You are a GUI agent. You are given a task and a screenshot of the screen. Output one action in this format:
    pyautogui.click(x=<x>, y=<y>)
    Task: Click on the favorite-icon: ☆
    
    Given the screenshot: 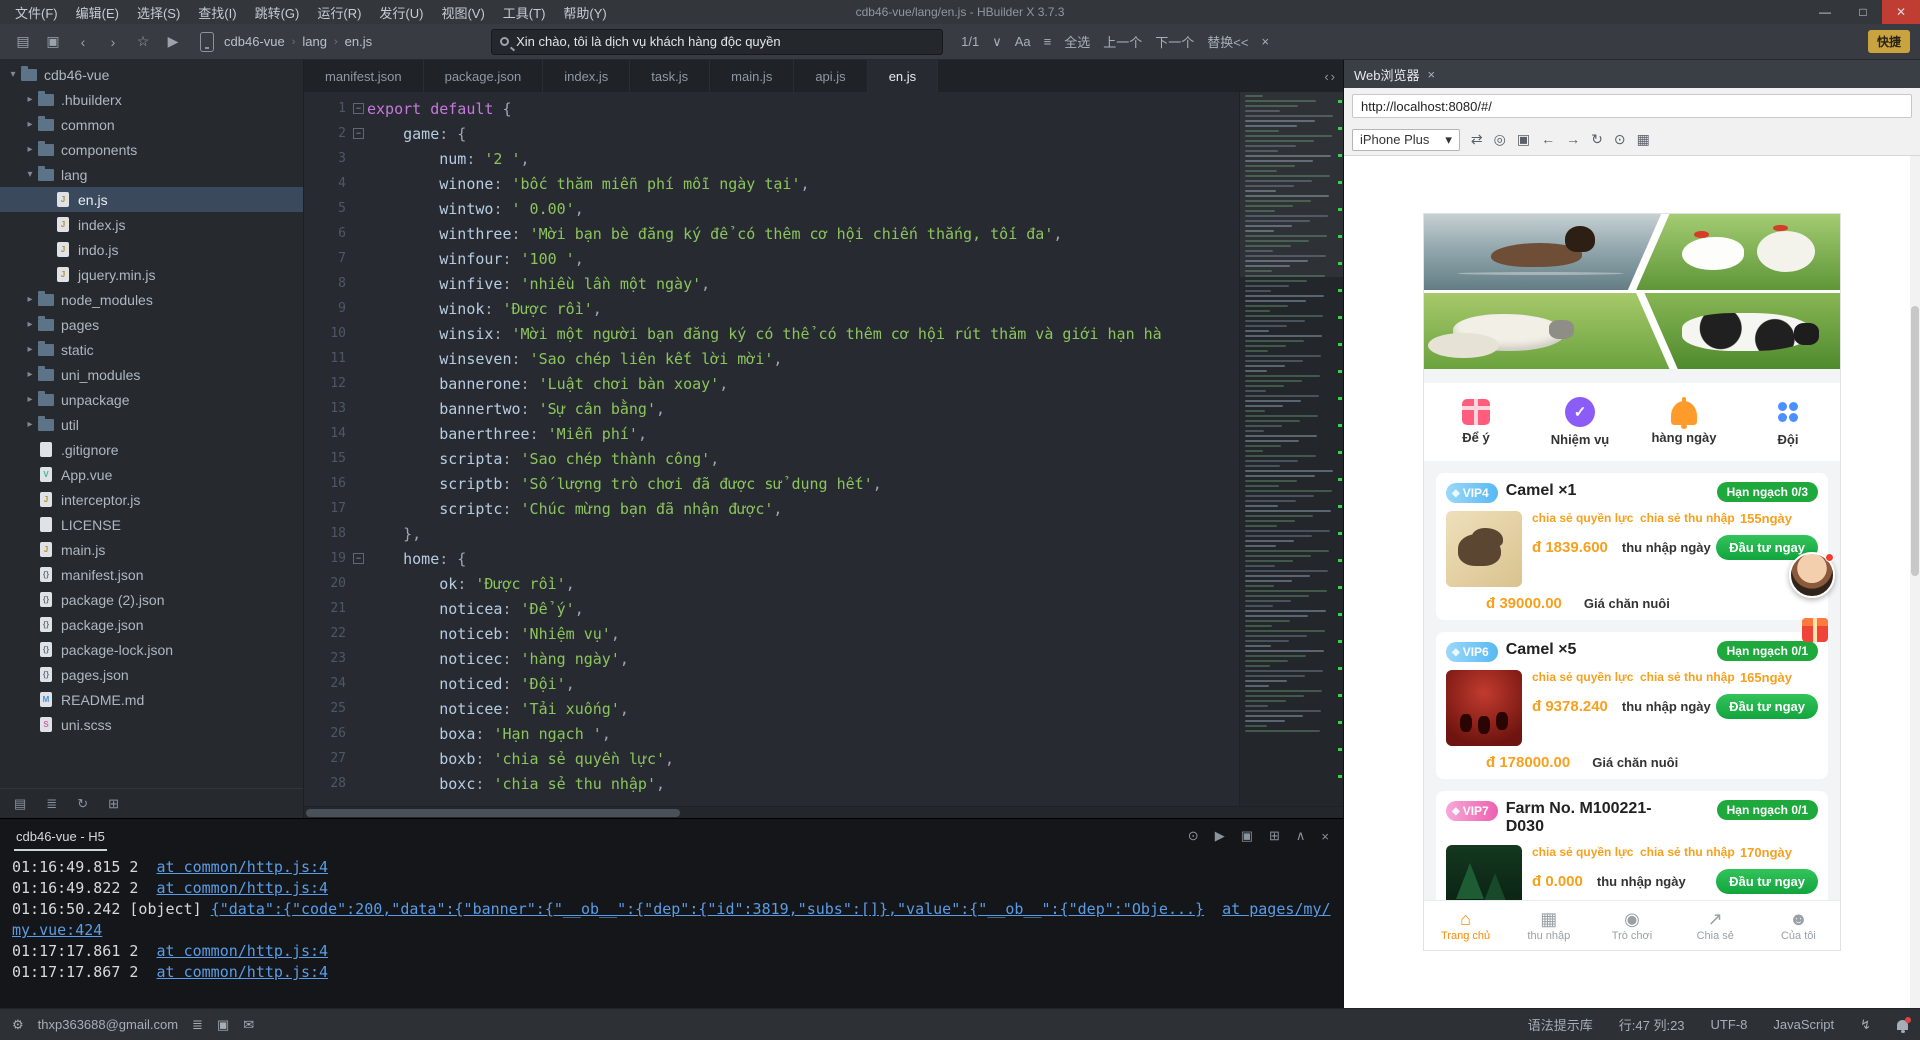 What is the action you would take?
    pyautogui.click(x=143, y=42)
    